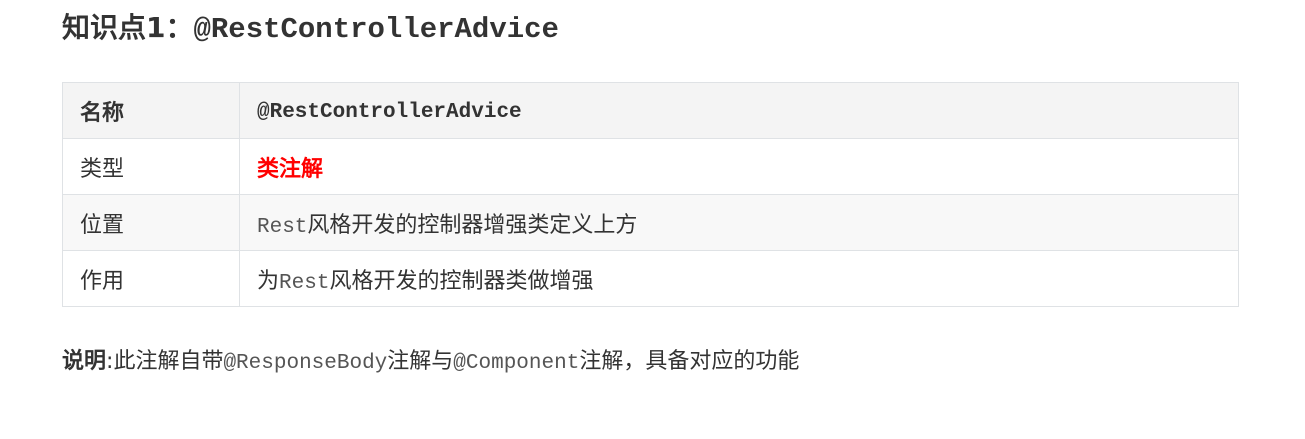  I want to click on note-text-1: 此注解自带, so click(168, 361).